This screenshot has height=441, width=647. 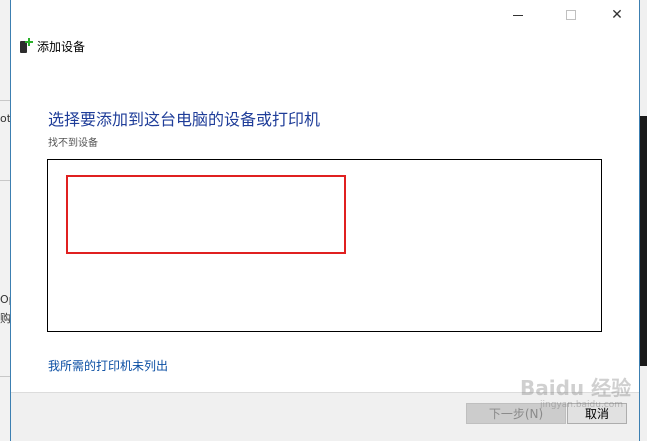 I want to click on printer-not-listed-link: 我所需的打印机未列出, so click(x=108, y=365).